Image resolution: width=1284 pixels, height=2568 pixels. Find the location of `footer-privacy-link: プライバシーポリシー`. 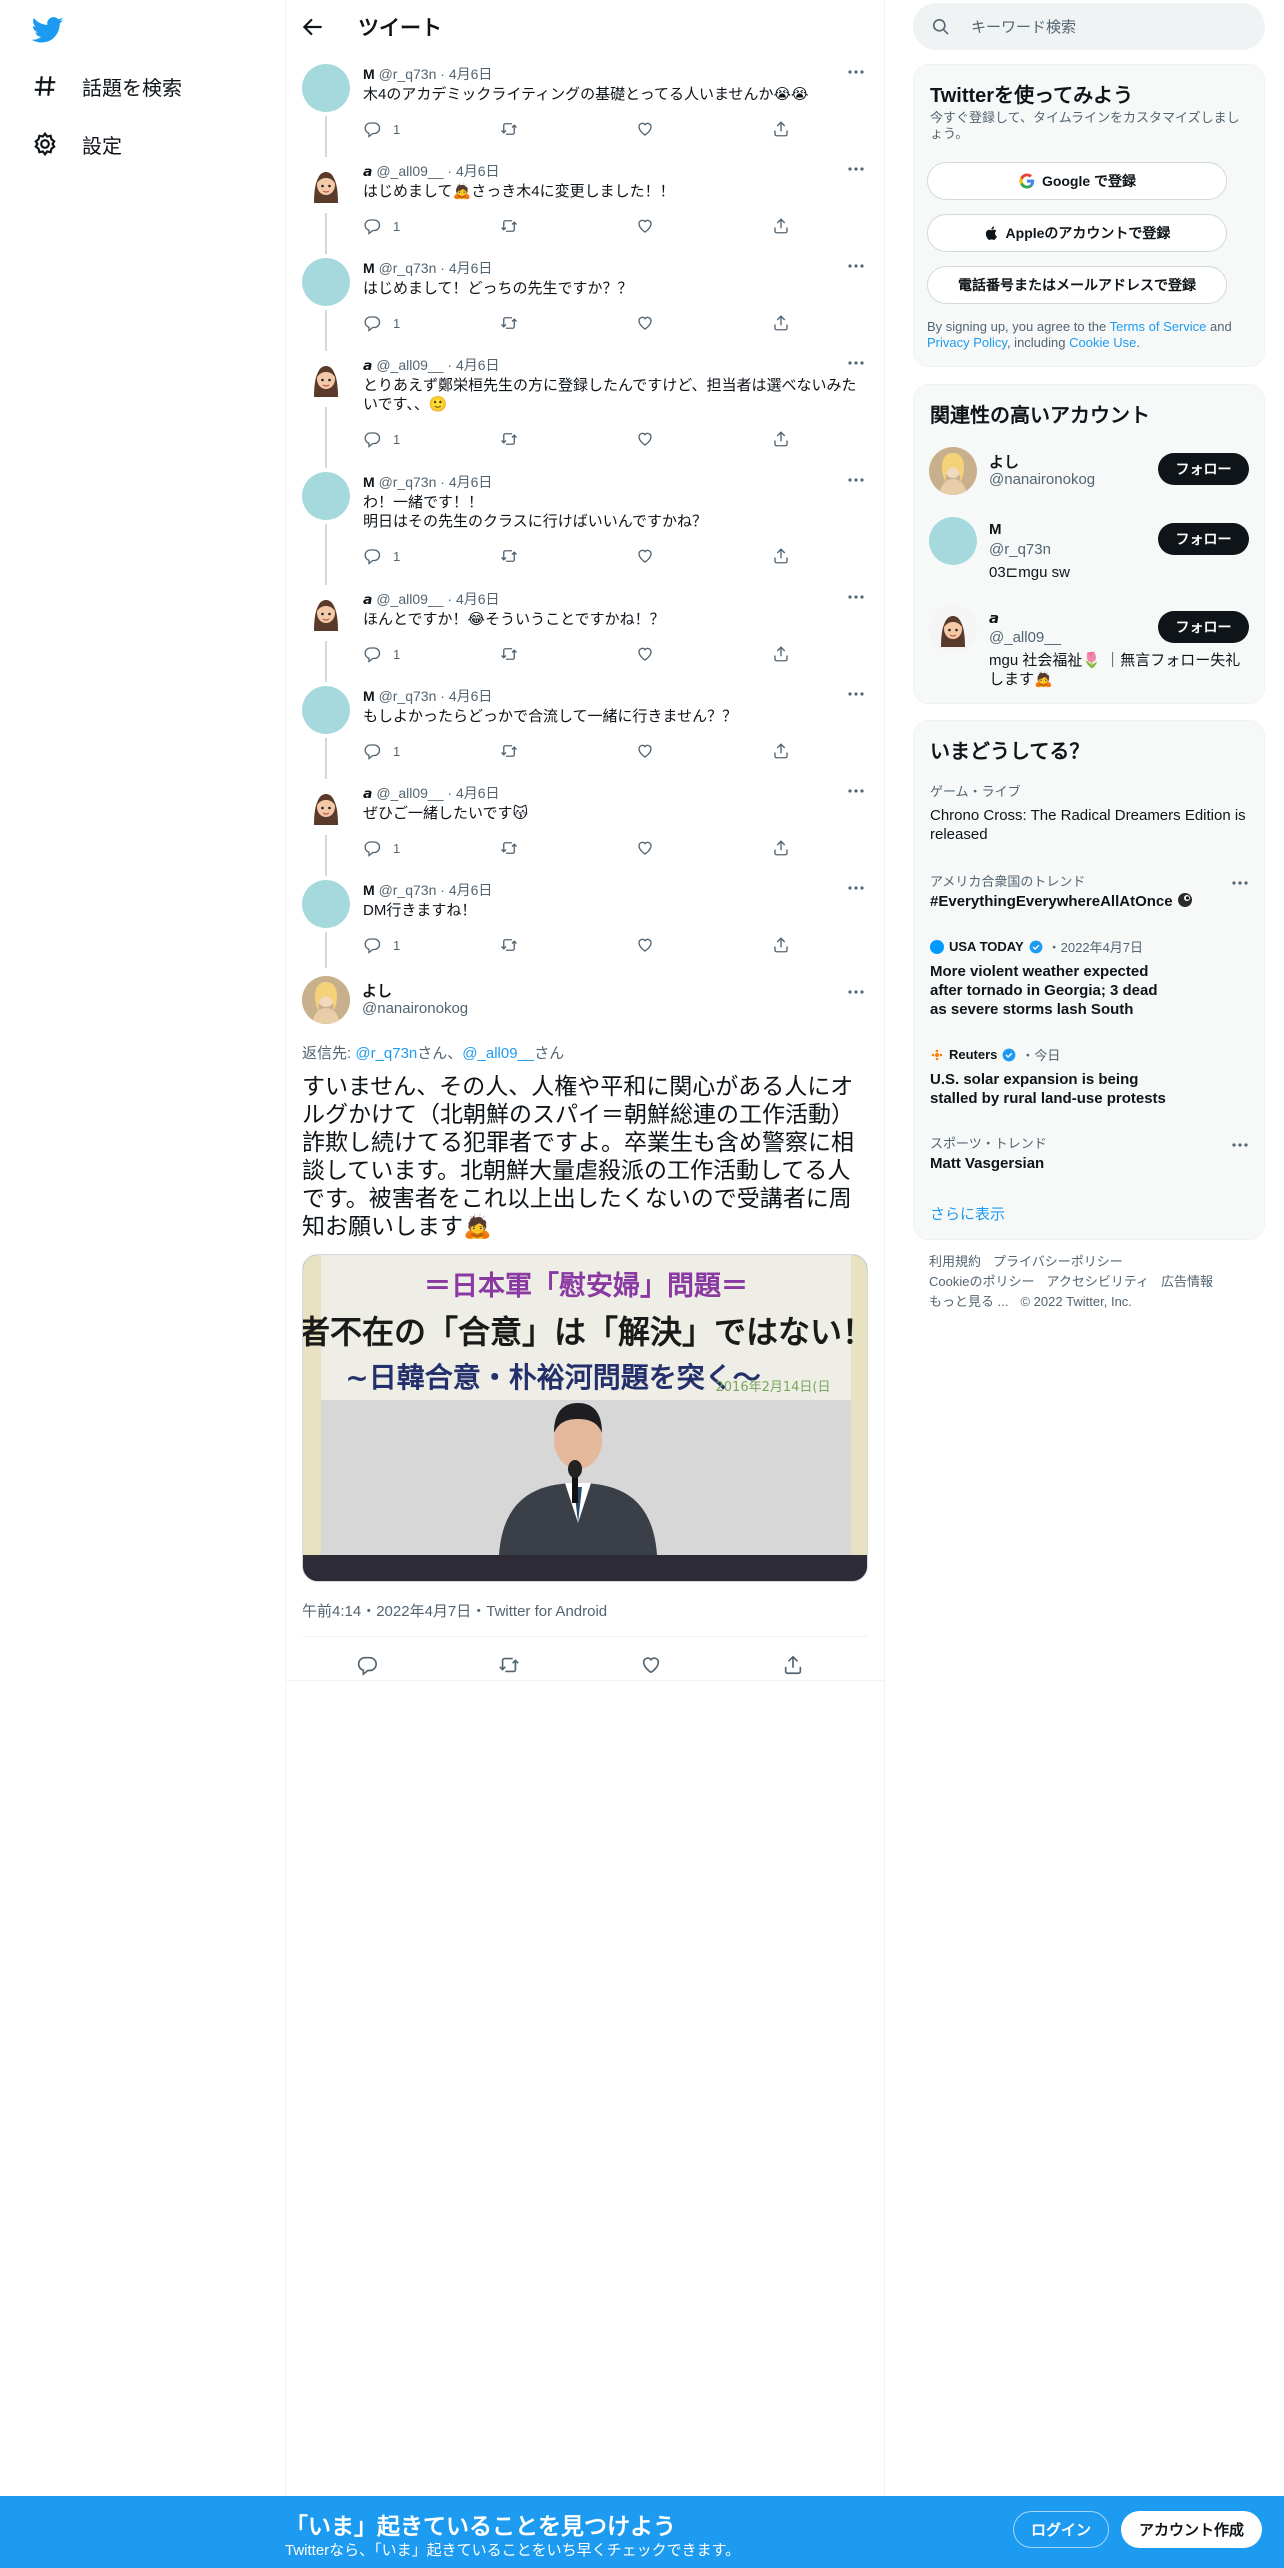

footer-privacy-link: プライバシーポリシー is located at coordinates (1058, 1261).